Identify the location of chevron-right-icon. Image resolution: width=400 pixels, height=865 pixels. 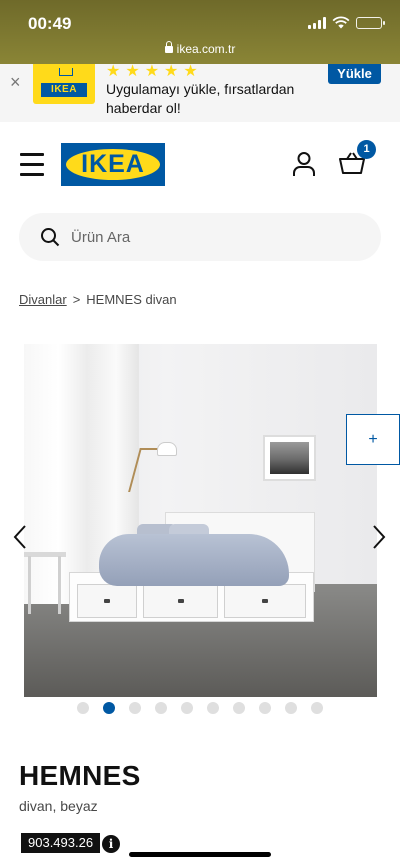
(379, 537).